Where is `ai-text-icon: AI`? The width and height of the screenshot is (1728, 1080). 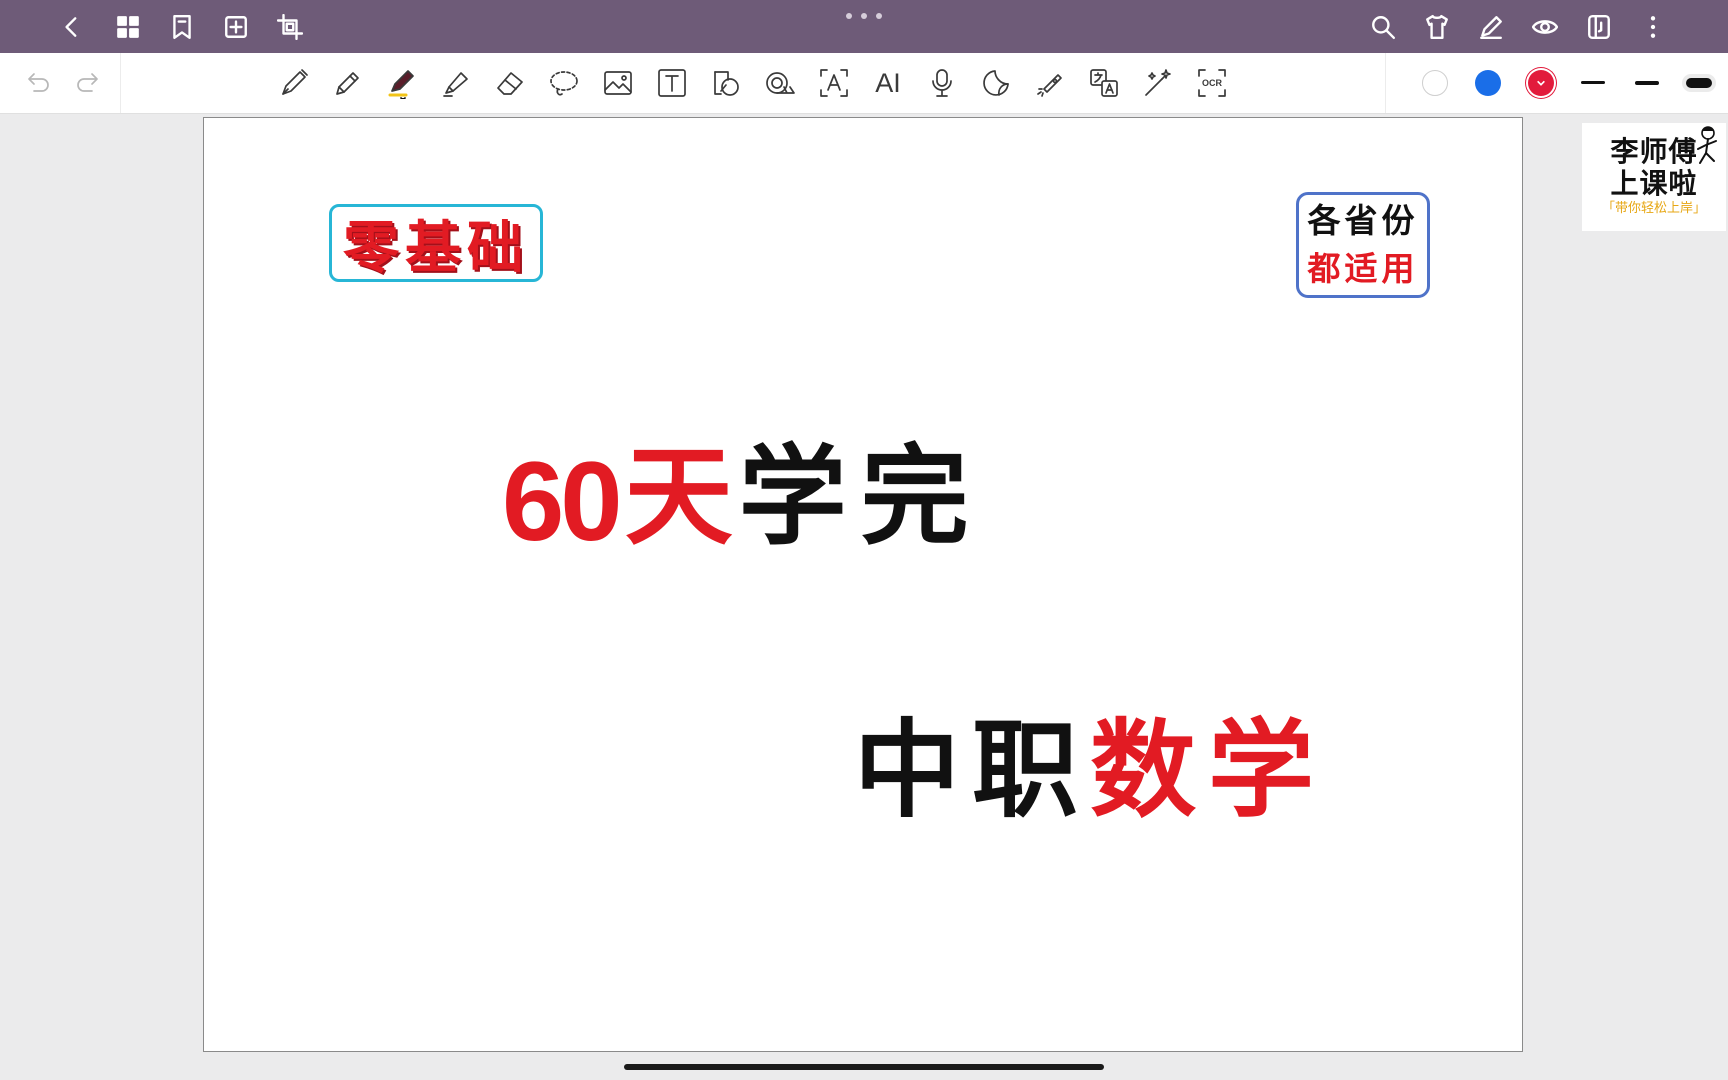 ai-text-icon: AI is located at coordinates (888, 83).